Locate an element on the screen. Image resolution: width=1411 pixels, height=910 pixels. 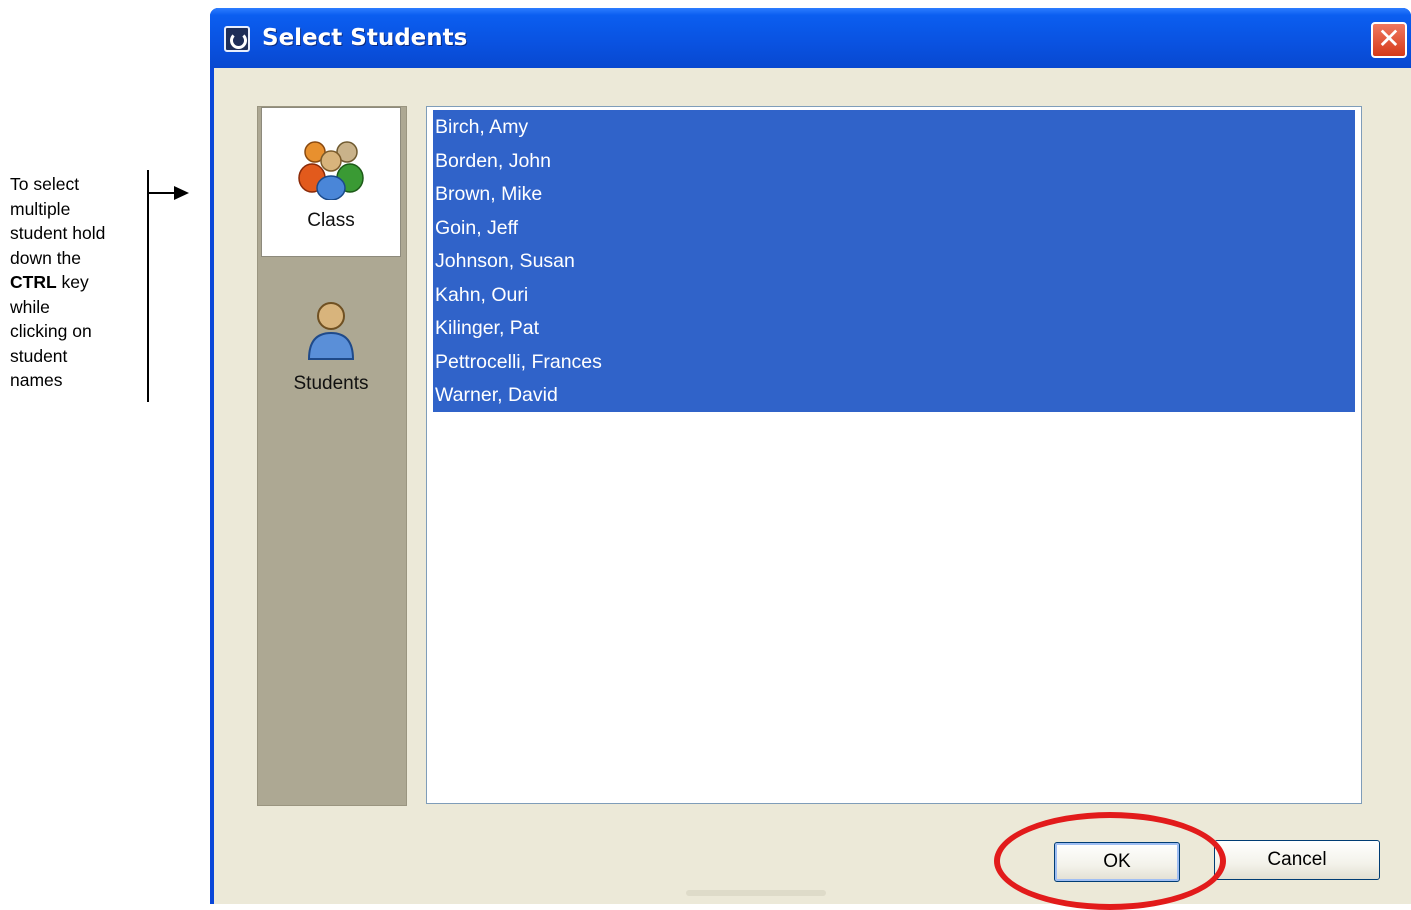
dialog-title: Select Students is located at coordinates (365, 38).